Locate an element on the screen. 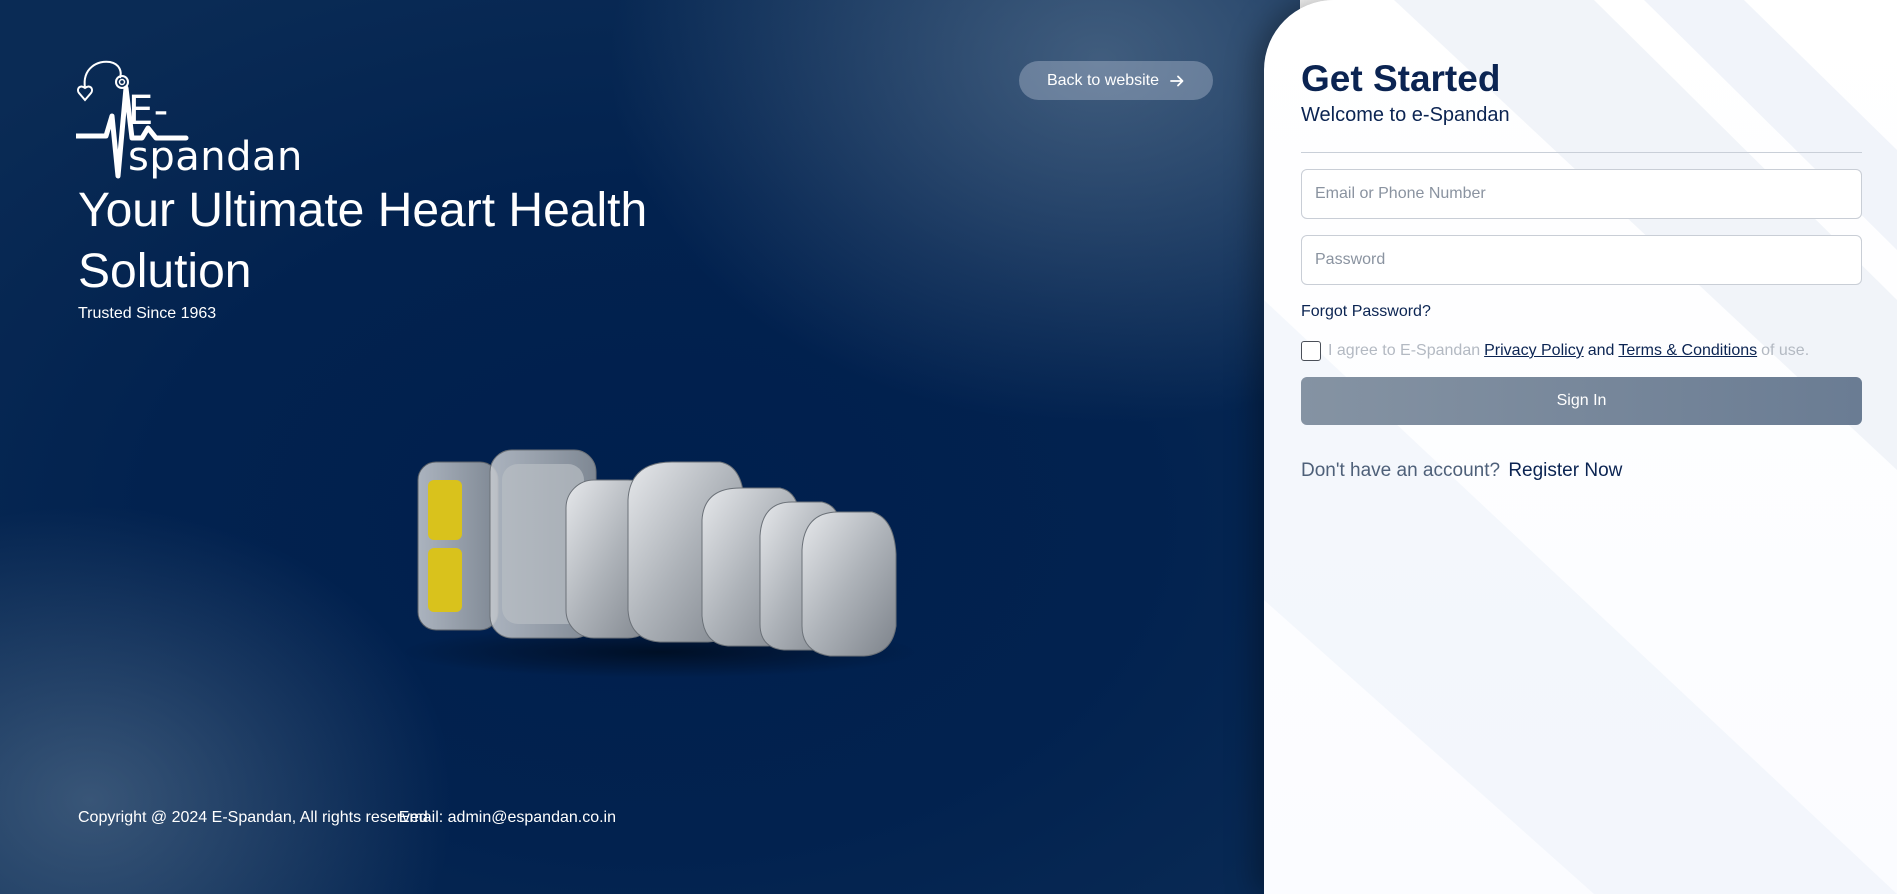 The width and height of the screenshot is (1897, 894). welcome-subtitle: Welcome to e-Spandan is located at coordinates (1405, 115).